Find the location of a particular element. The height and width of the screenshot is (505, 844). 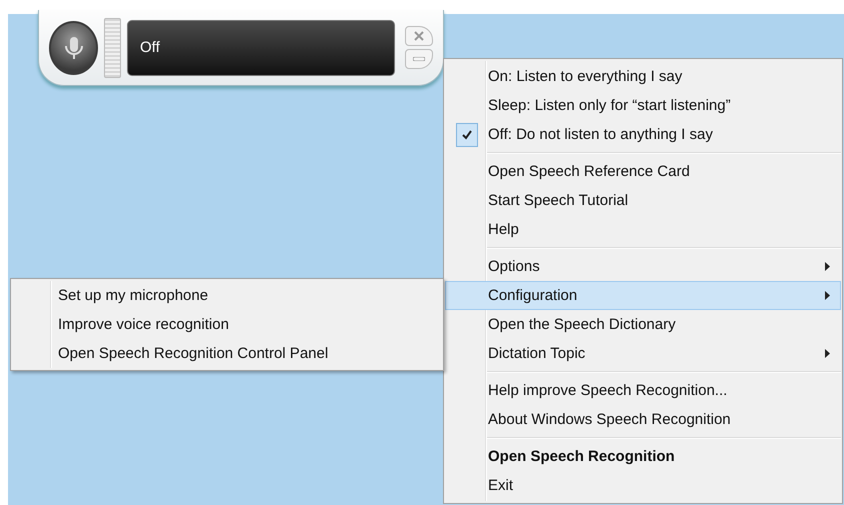

menu-item: Exit is located at coordinates (643, 485).